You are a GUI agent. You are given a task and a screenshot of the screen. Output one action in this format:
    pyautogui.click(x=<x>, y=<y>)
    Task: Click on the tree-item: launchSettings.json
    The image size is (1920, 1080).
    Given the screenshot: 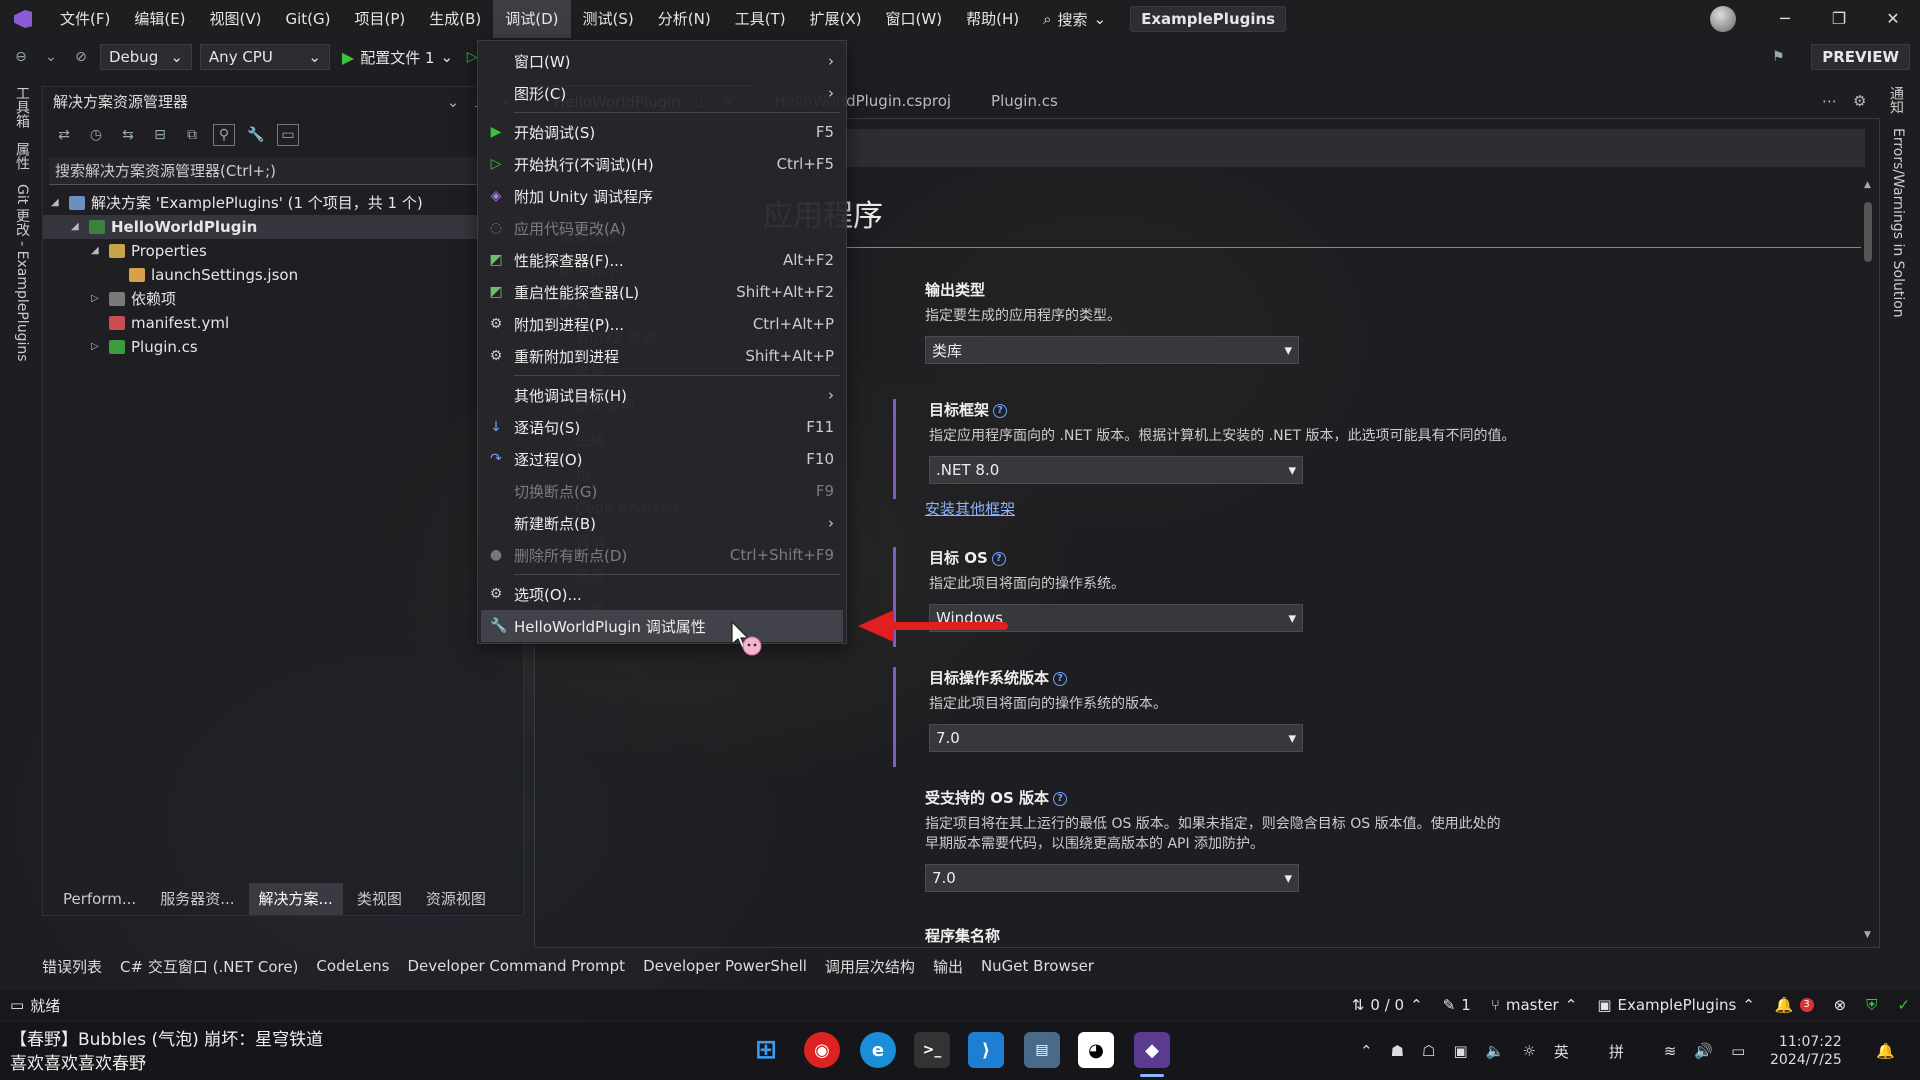 What is the action you would take?
    pyautogui.click(x=283, y=275)
    